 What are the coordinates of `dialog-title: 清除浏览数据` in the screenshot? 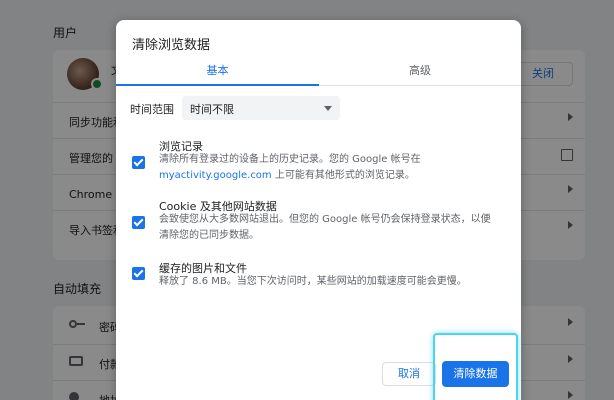 It's located at (171, 45).